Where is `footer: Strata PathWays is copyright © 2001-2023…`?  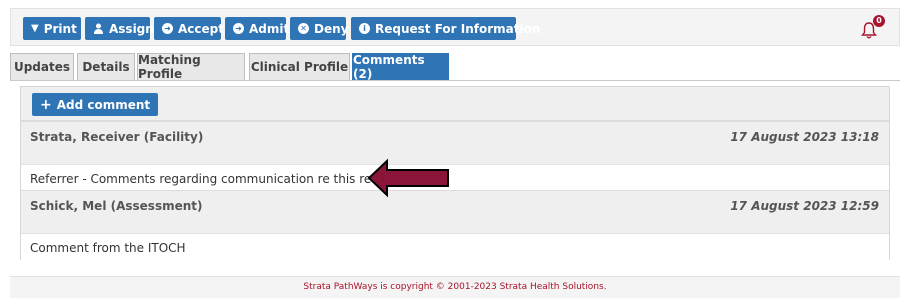 footer: Strata PathWays is copyright © 2001-2023… is located at coordinates (455, 287).